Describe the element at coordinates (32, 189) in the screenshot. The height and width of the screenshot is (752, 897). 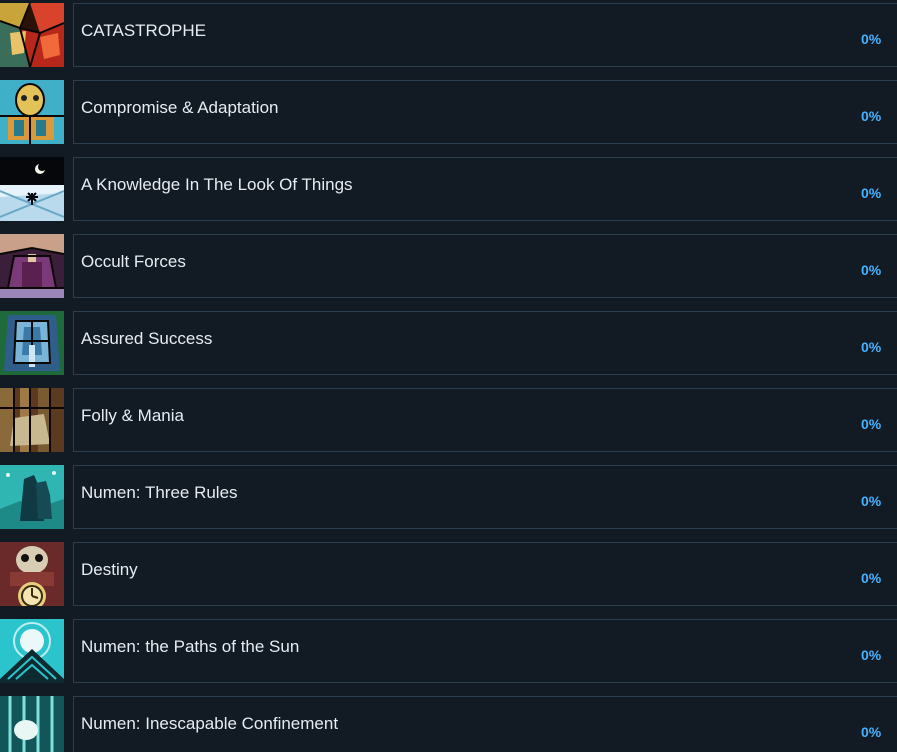
I see `knowledge-look-icon` at that location.